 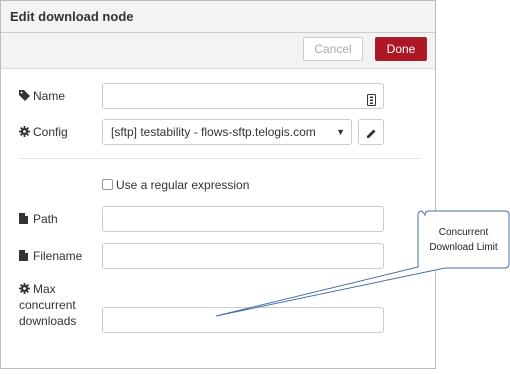 I want to click on callout-text: Concurrent Download Limit, so click(x=463, y=240).